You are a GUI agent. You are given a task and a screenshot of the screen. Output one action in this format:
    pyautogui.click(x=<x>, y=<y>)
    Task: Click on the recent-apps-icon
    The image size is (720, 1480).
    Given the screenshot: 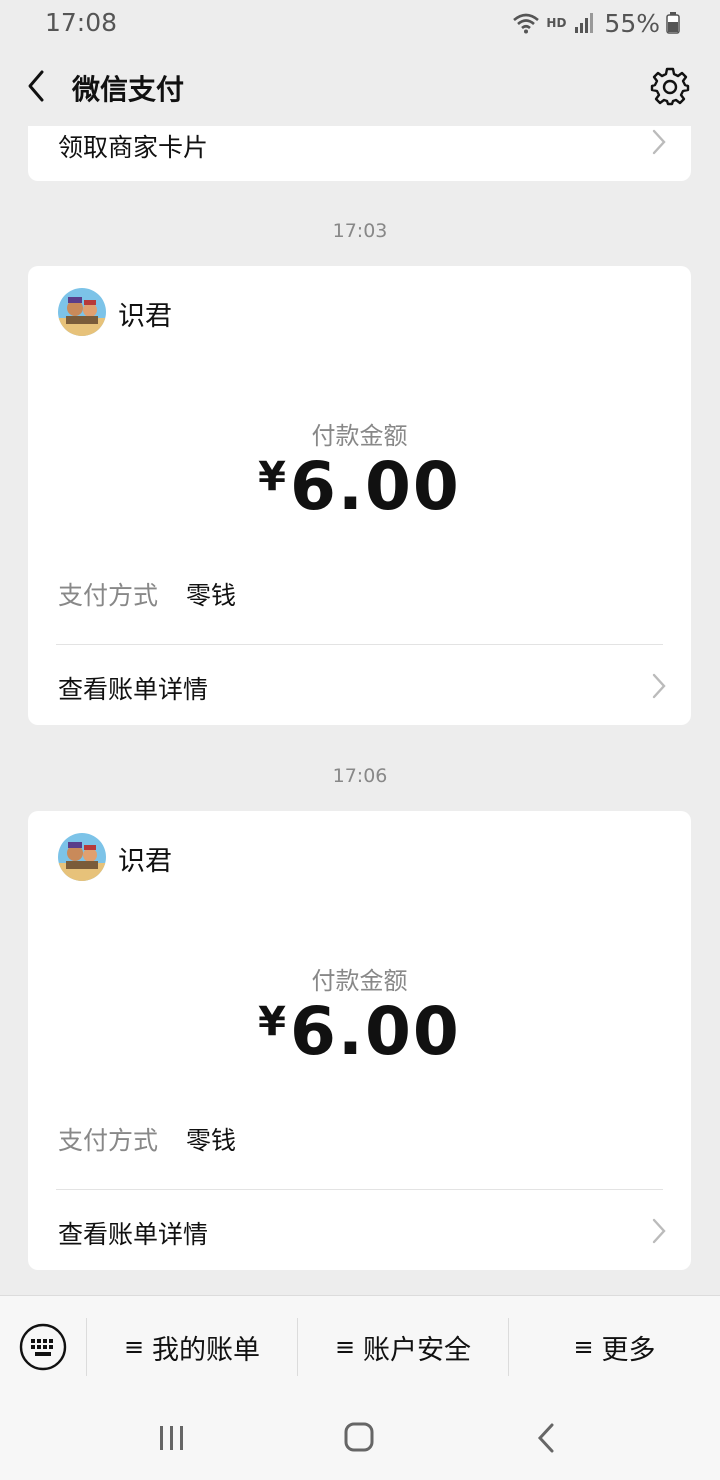 What is the action you would take?
    pyautogui.click(x=172, y=1438)
    